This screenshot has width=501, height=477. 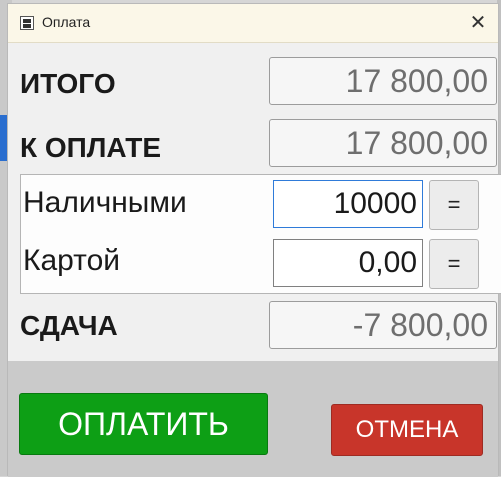 I want to click on to-pay-label: К ОПЛАТЕ, so click(x=91, y=147).